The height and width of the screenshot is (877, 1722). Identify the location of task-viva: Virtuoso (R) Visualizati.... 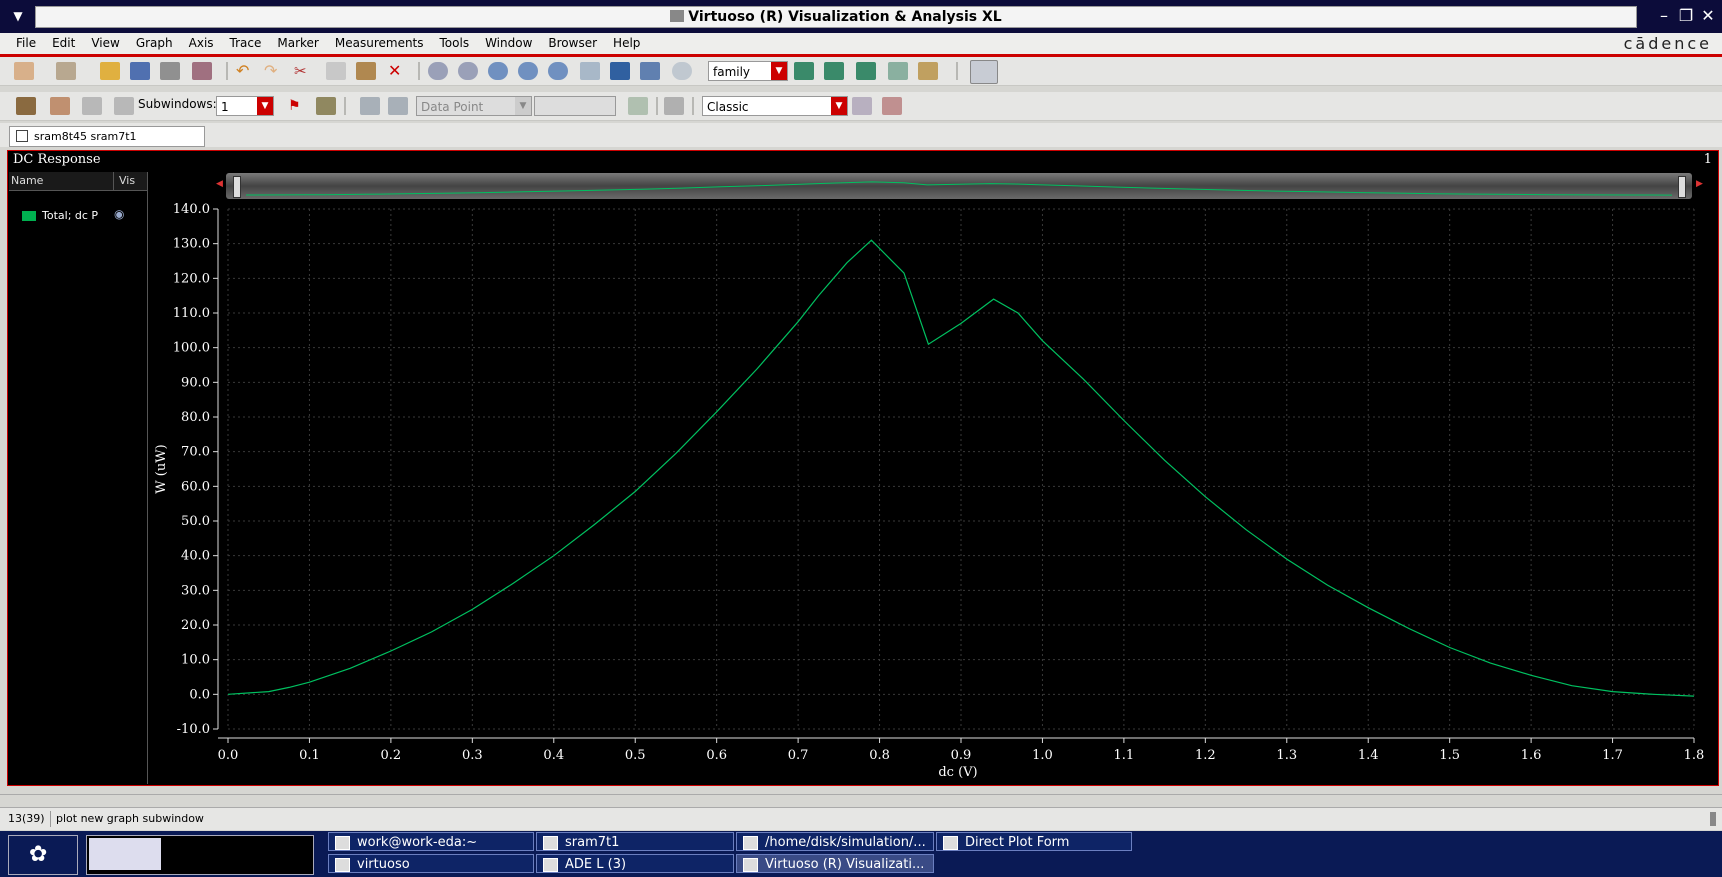
(835, 863).